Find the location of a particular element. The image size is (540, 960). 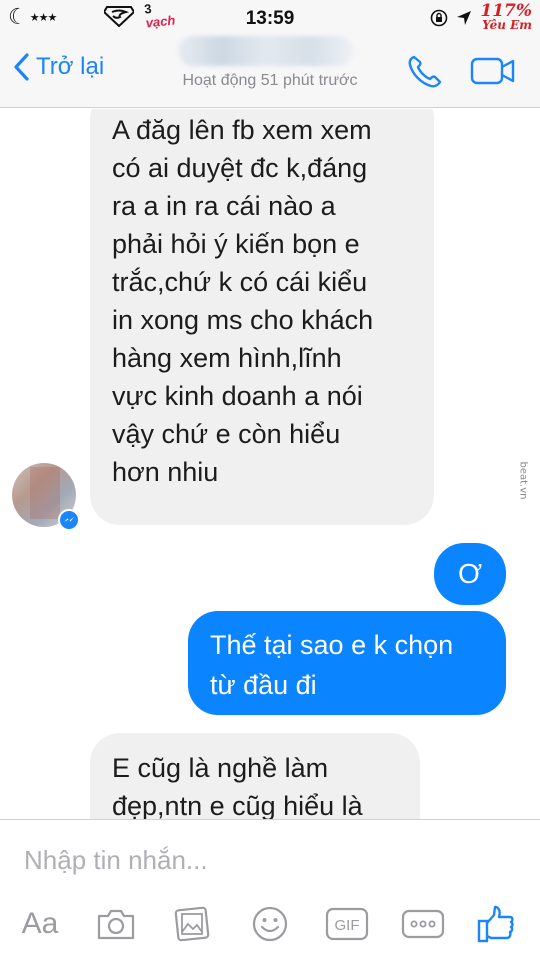

camera-icon is located at coordinates (116, 924).